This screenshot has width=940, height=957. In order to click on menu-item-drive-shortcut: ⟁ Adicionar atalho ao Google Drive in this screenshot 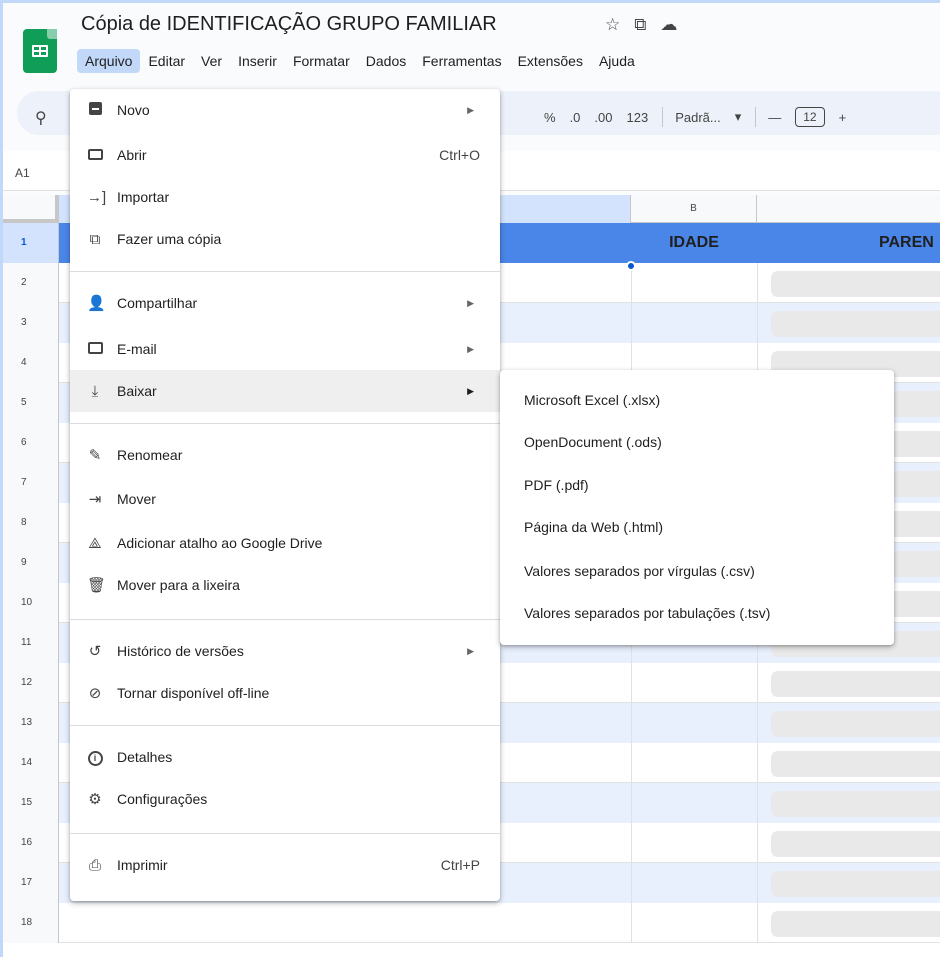, I will do `click(285, 543)`.